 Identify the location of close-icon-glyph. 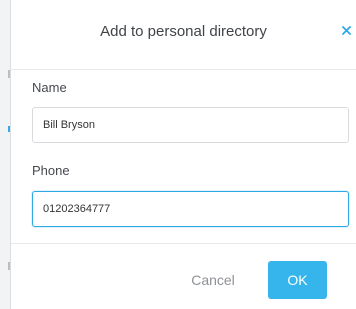
(346, 30).